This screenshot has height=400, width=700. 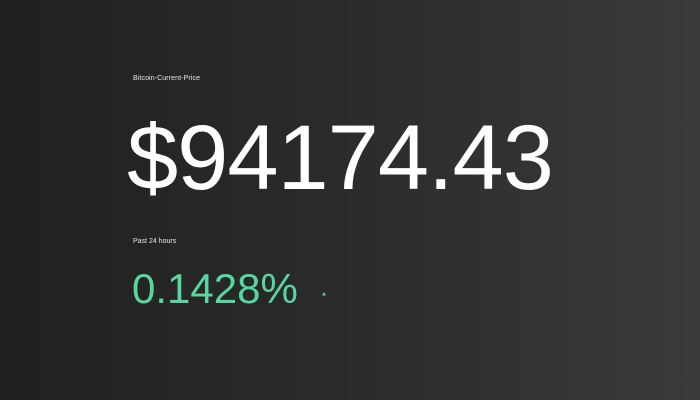 I want to click on change-row: 0.1428%, so click(x=230, y=289).